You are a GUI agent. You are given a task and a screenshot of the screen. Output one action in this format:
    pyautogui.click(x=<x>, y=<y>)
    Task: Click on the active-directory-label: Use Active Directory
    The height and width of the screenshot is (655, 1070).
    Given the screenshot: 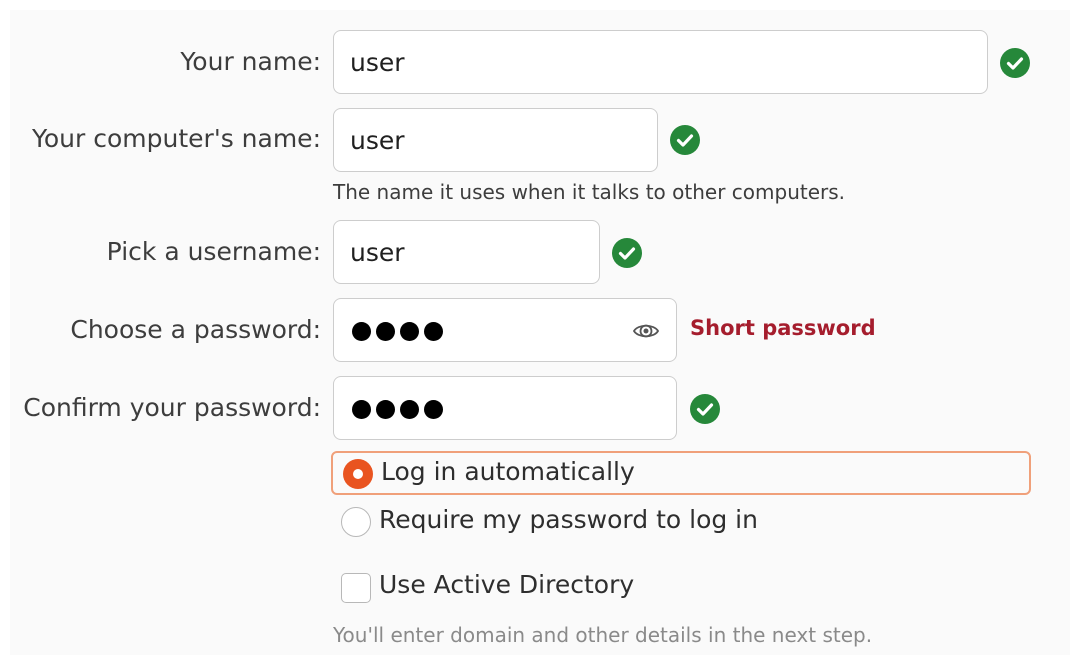 What is the action you would take?
    pyautogui.click(x=506, y=584)
    